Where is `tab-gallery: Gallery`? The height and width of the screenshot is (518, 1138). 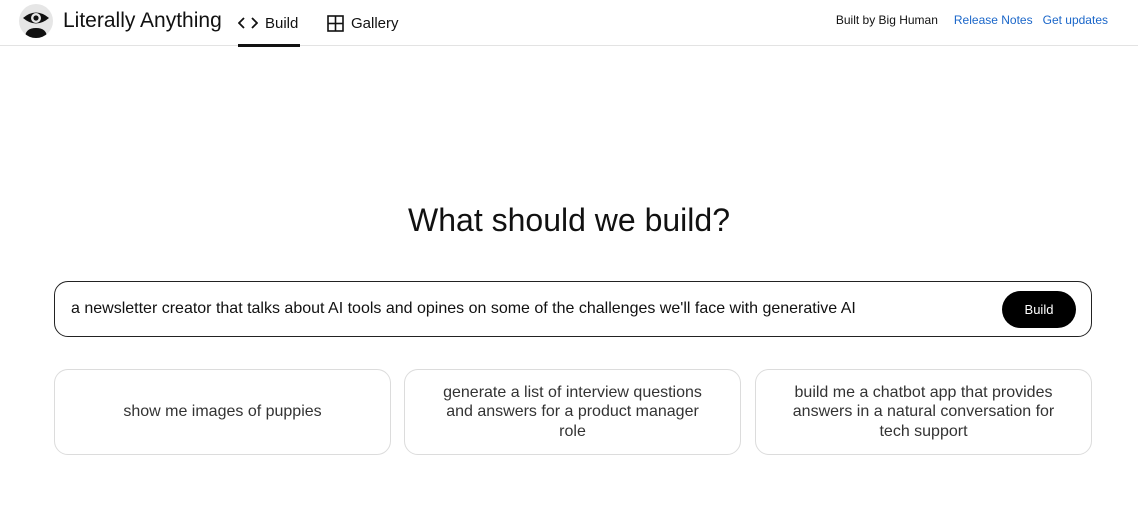 tab-gallery: Gallery is located at coordinates (363, 23).